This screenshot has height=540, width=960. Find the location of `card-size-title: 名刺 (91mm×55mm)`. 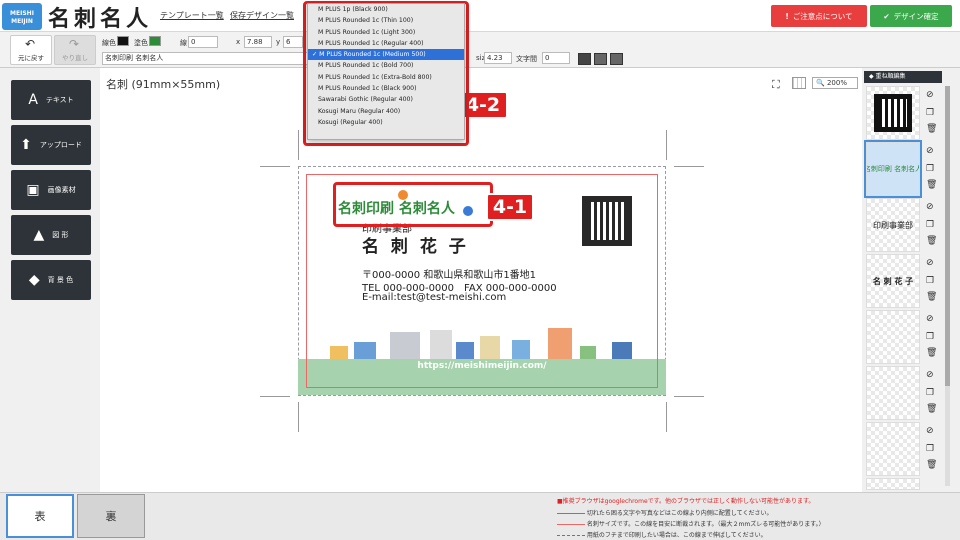

card-size-title: 名刺 (91mm×55mm) is located at coordinates (163, 84).